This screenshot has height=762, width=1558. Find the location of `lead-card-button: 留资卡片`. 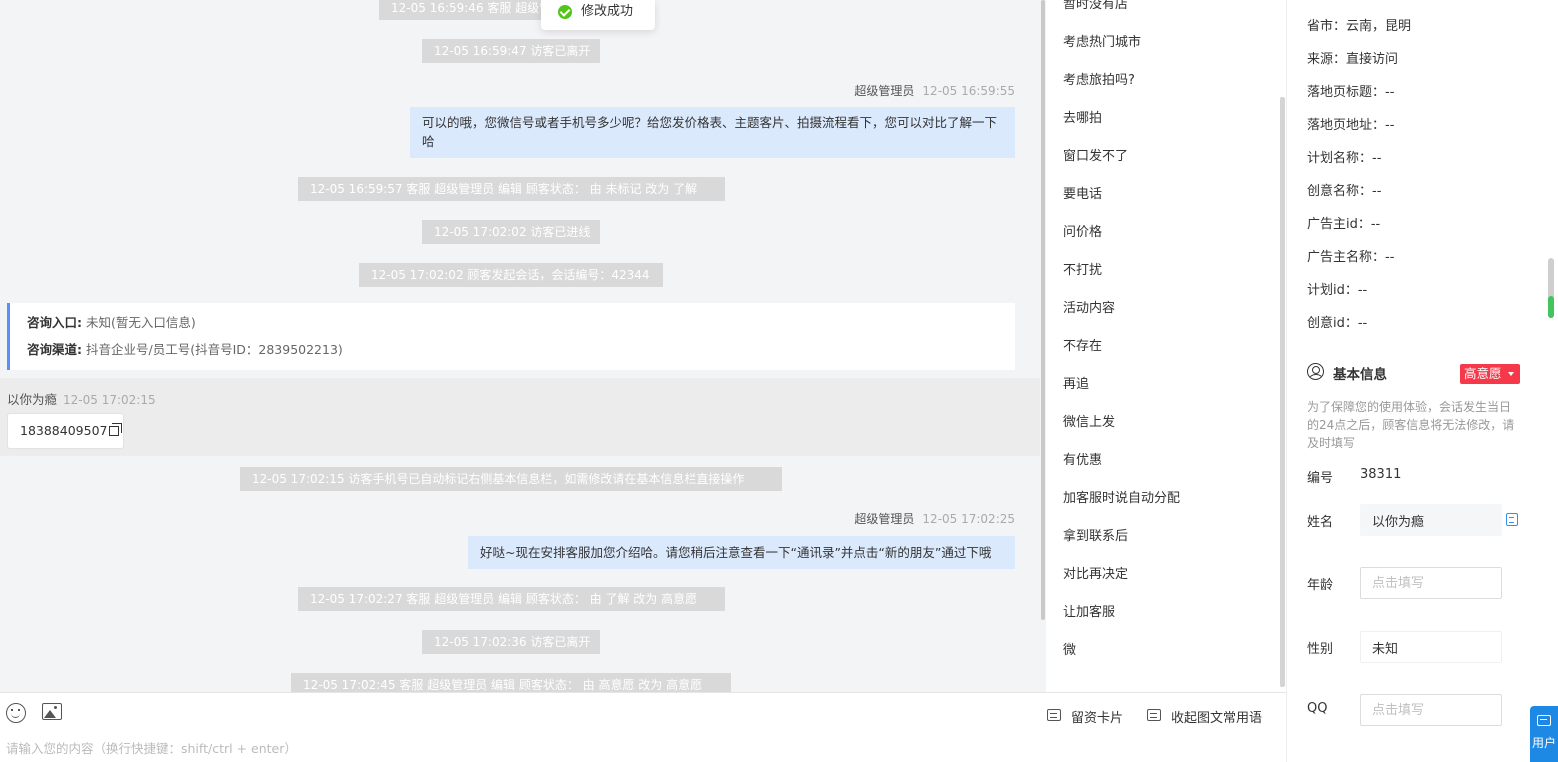

lead-card-button: 留资卡片 is located at coordinates (1085, 716).